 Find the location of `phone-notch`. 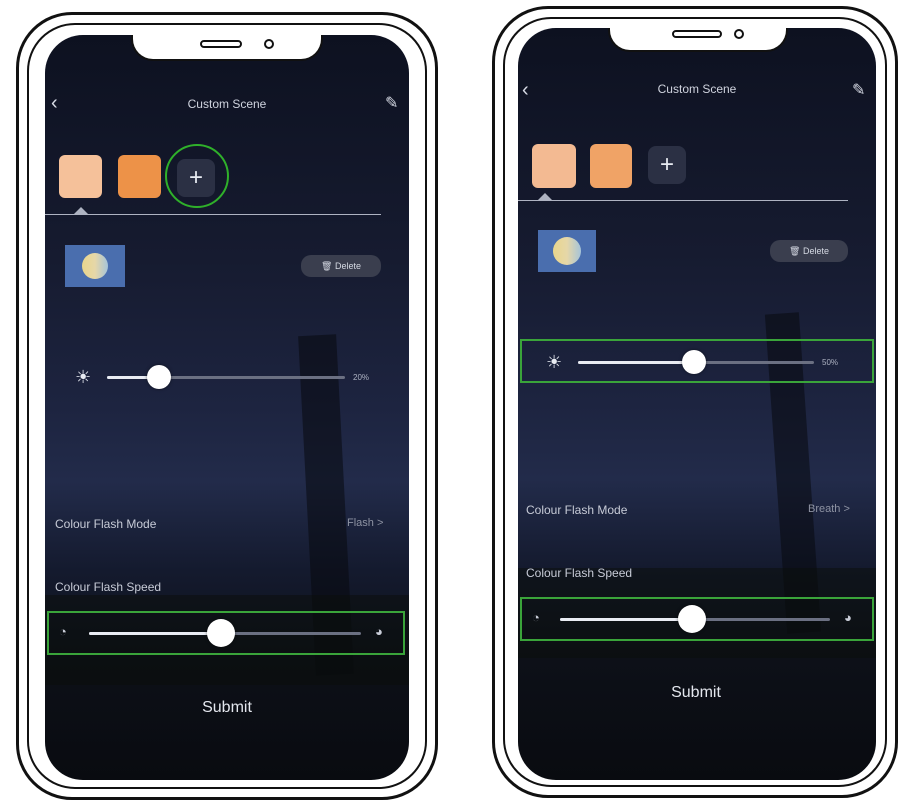

phone-notch is located at coordinates (227, 48).